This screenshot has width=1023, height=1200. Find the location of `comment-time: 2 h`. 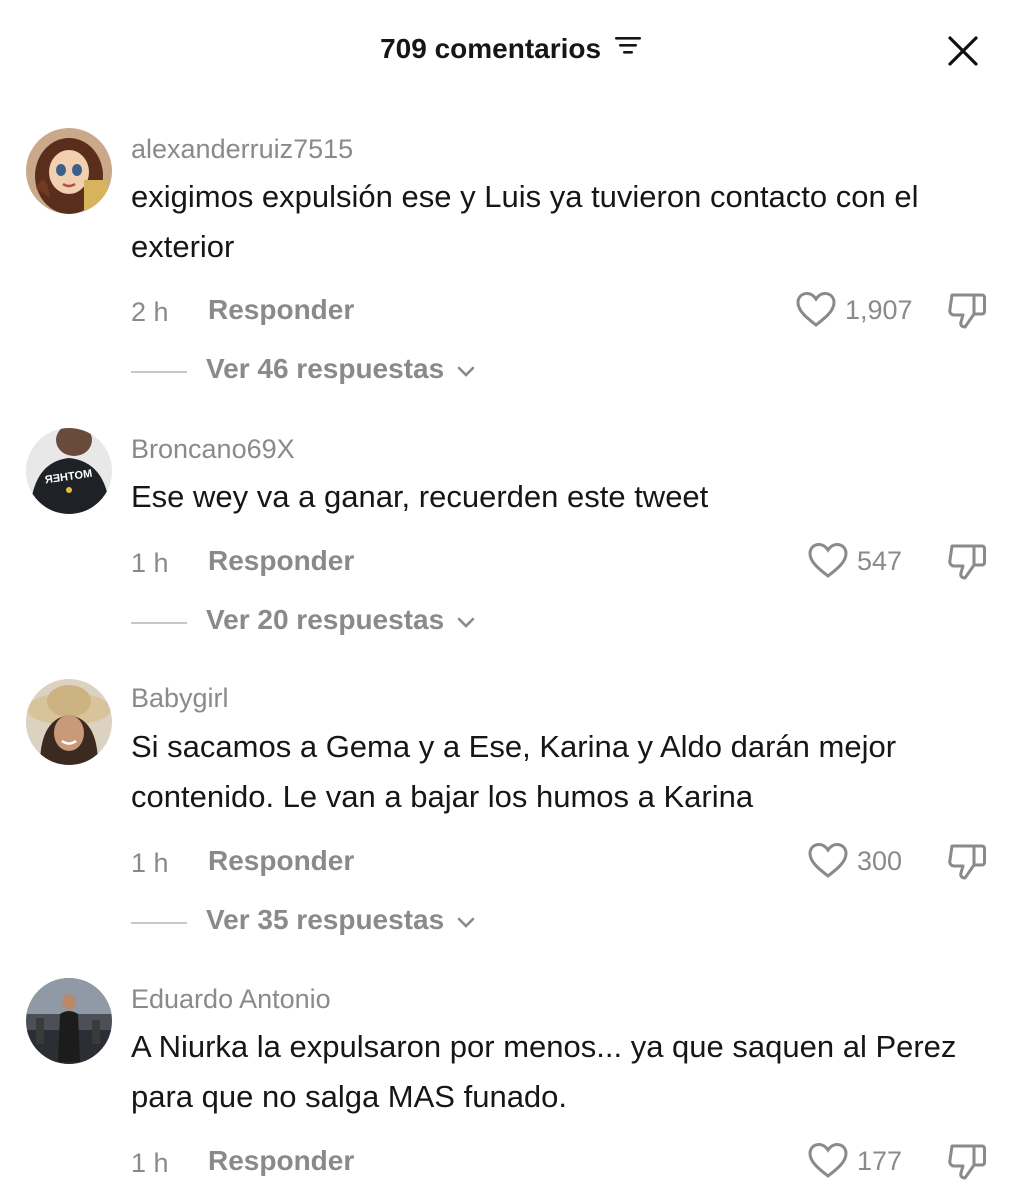

comment-time: 2 h is located at coordinates (150, 312).